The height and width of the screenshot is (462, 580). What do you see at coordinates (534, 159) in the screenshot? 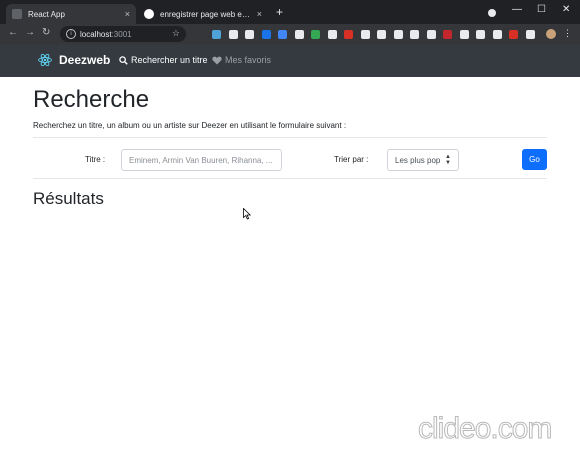
I see `go-button: Go` at bounding box center [534, 159].